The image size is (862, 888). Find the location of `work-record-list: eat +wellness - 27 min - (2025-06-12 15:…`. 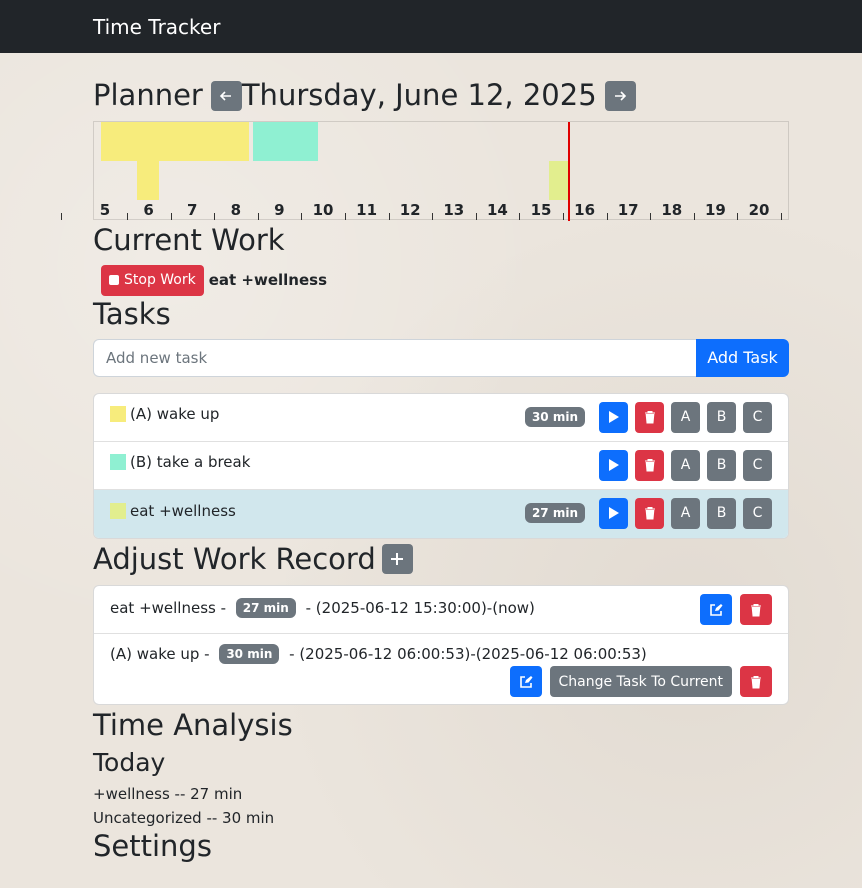

work-record-list: eat +wellness - 27 min - (2025-06-12 15:… is located at coordinates (441, 645).